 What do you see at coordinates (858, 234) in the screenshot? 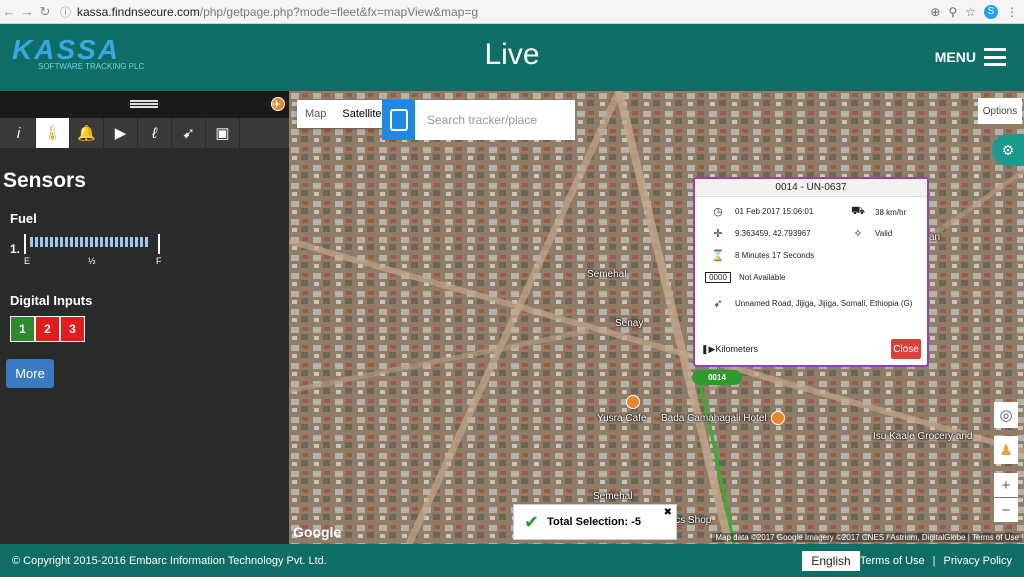
I see `satellite-icon: ✧` at bounding box center [858, 234].